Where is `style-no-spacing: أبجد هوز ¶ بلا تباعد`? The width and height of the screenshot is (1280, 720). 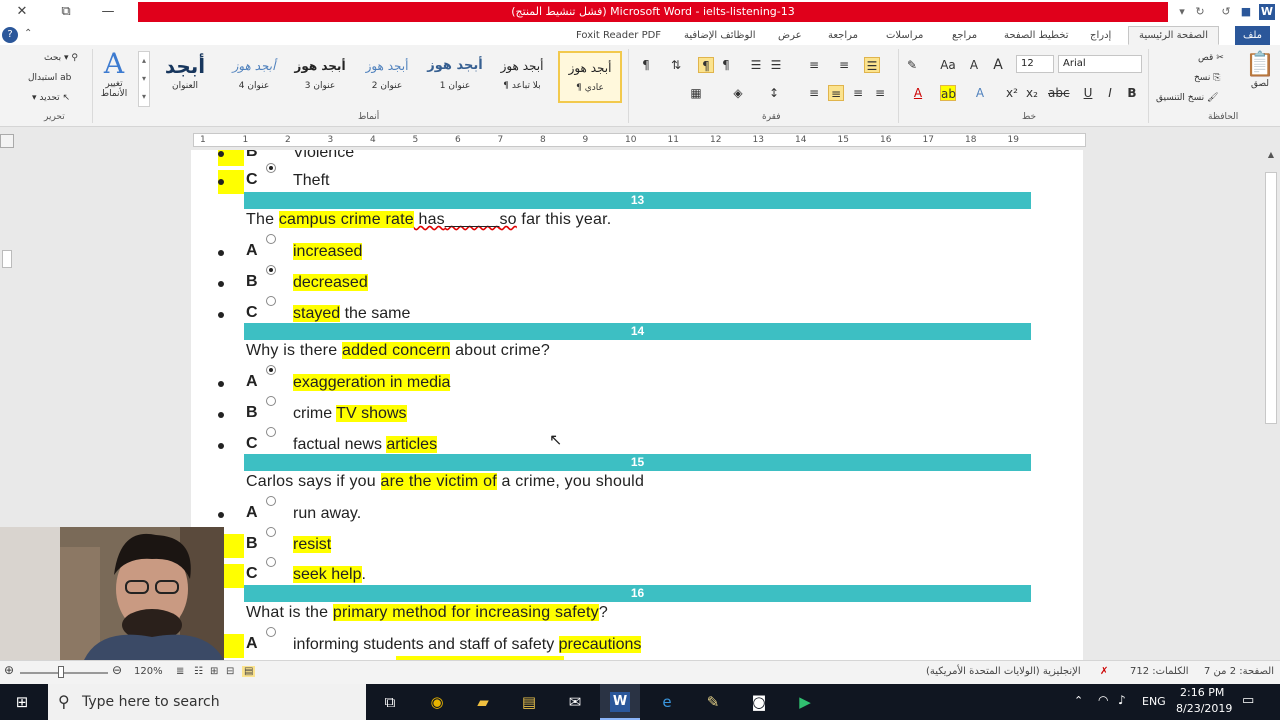
style-no-spacing: أبجد هوز ¶ بلا تباعد is located at coordinates (522, 77).